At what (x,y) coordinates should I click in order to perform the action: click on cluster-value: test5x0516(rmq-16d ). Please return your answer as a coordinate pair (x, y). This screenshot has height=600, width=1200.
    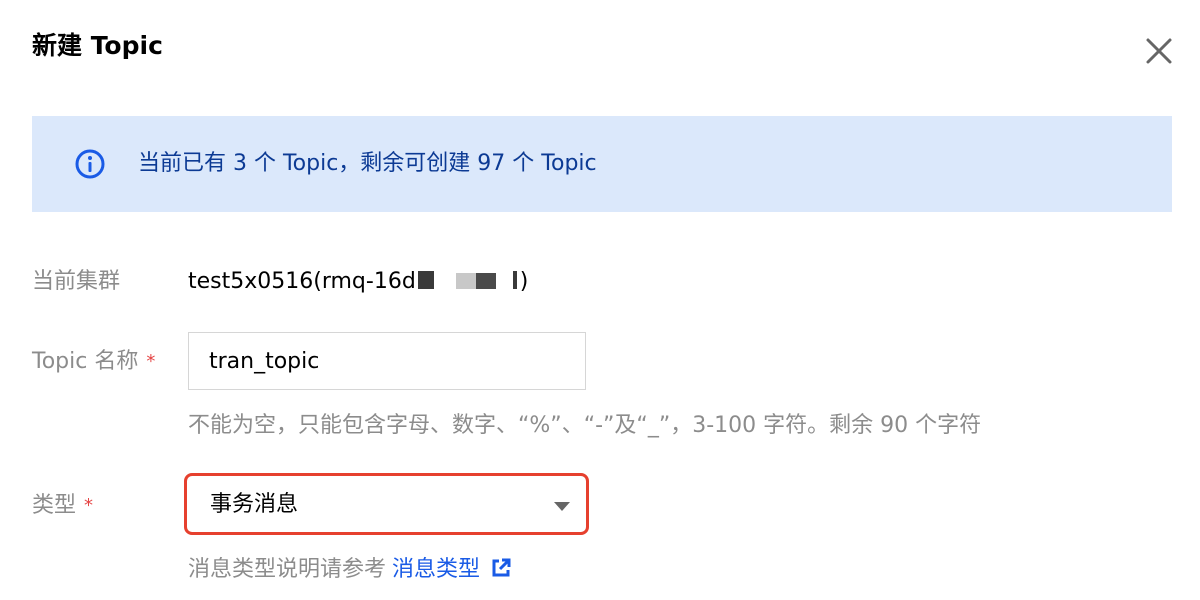
    Looking at the image, I should click on (358, 282).